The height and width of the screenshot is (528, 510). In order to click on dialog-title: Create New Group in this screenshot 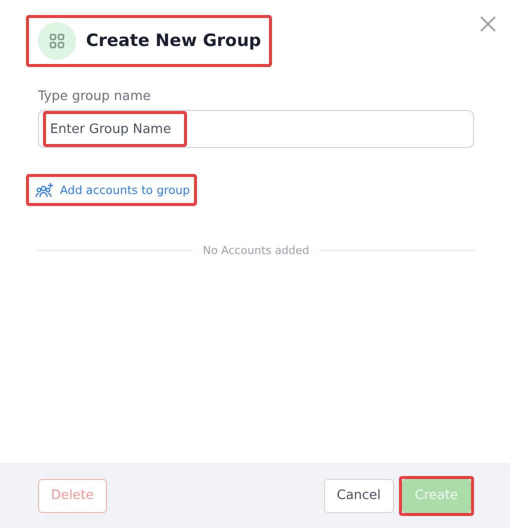, I will do `click(174, 41)`.